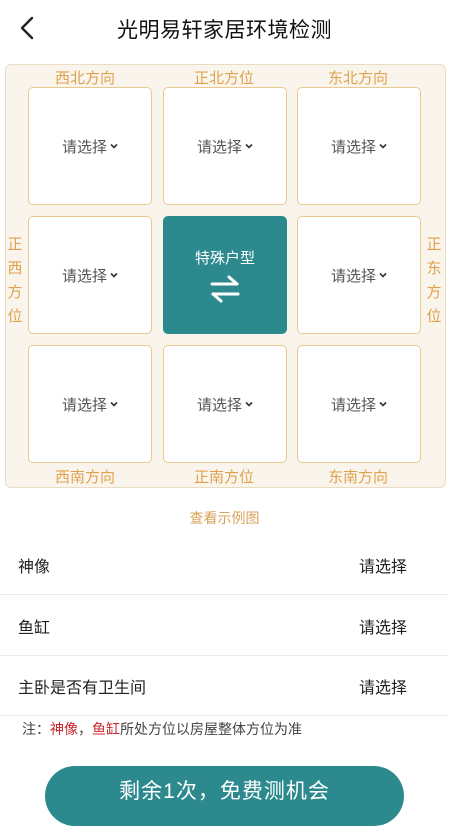 The image size is (449, 826). I want to click on swap-arrows-icon, so click(225, 288).